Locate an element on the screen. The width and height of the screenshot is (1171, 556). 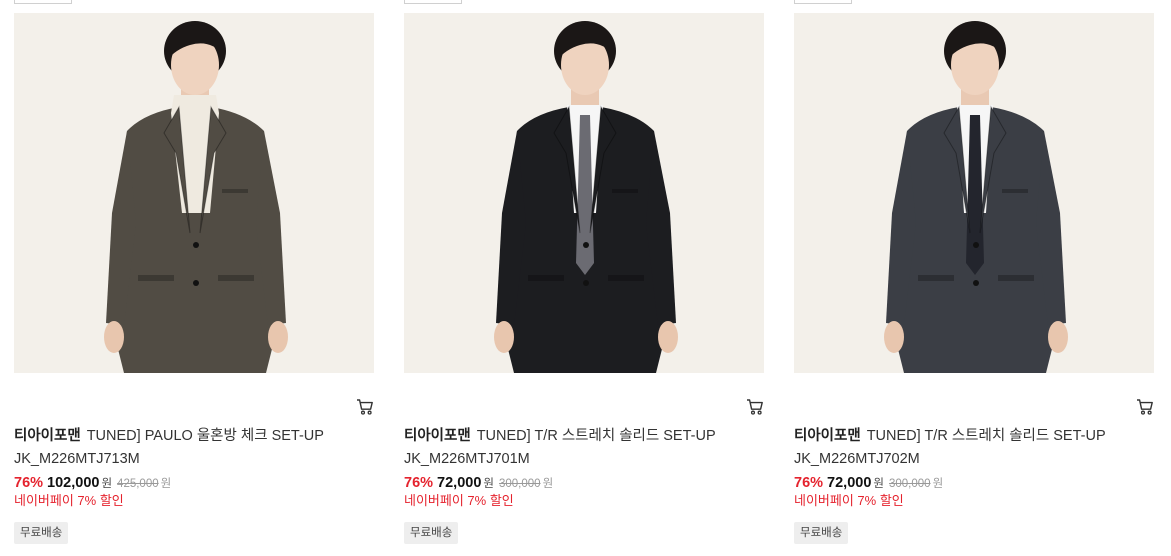
product-code: JK_M226MTJ701M is located at coordinates (467, 459).